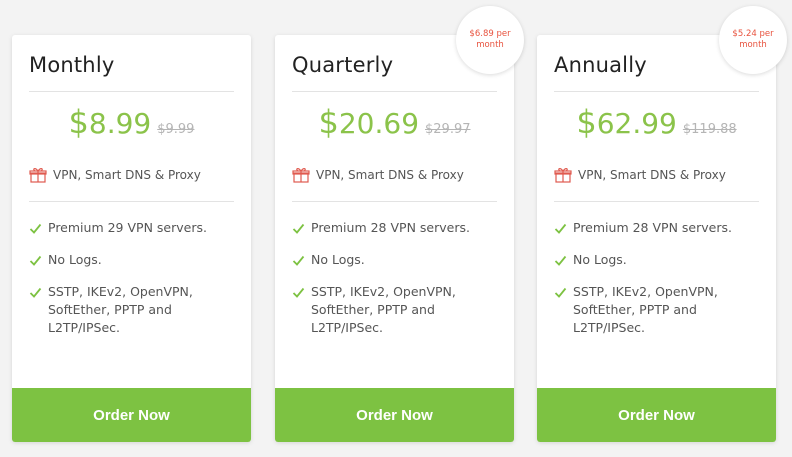 This screenshot has height=457, width=792. I want to click on feature-item: Premium 29 VPN servers., so click(131, 228).